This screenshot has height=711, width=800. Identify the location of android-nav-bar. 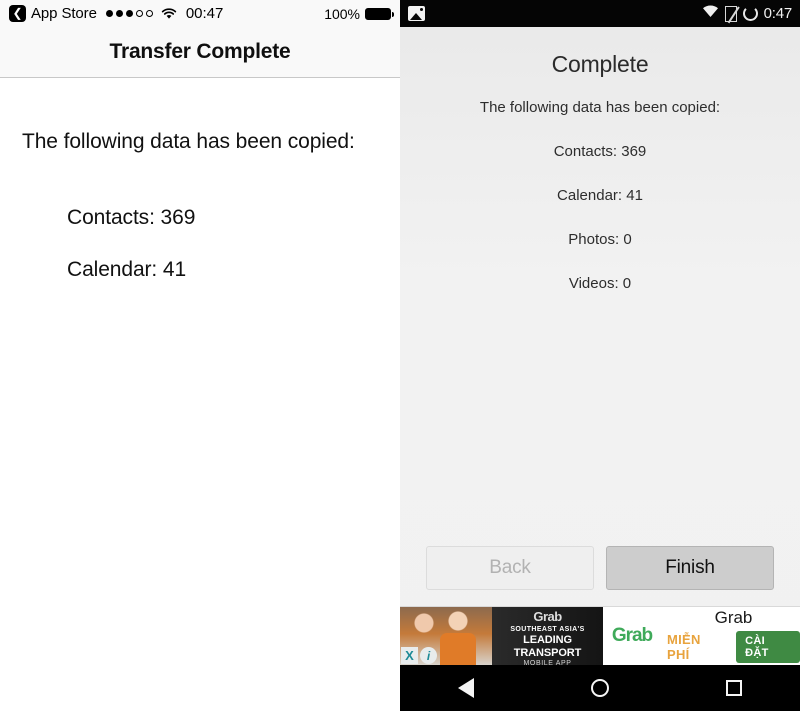
(600, 688).